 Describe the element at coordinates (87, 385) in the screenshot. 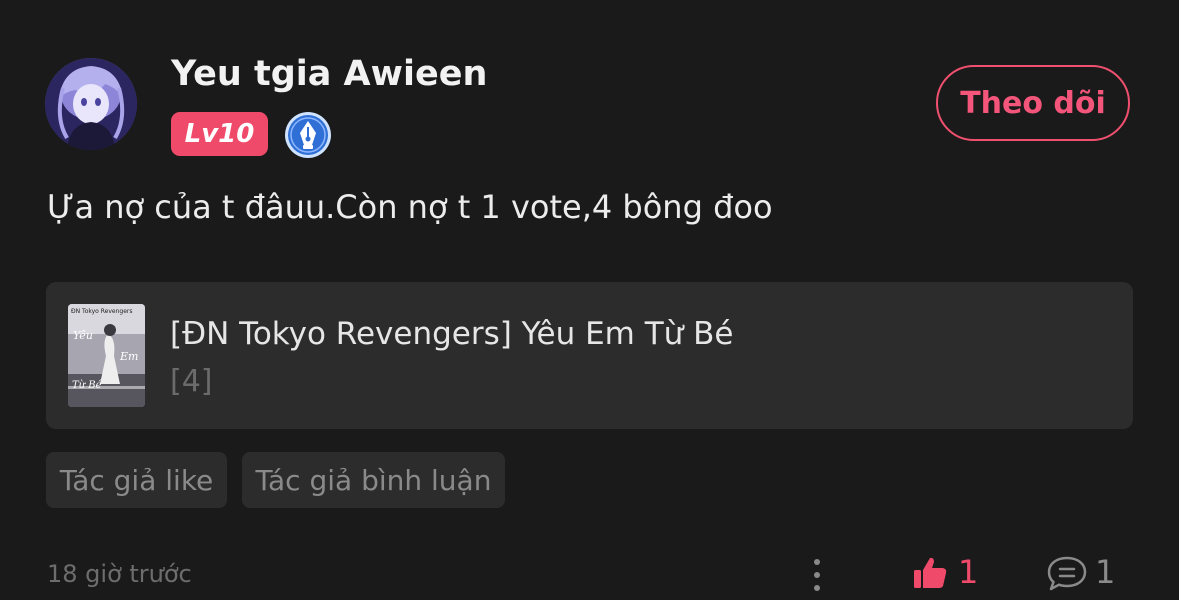

I see `cover-title-line3: Từ Bé` at that location.